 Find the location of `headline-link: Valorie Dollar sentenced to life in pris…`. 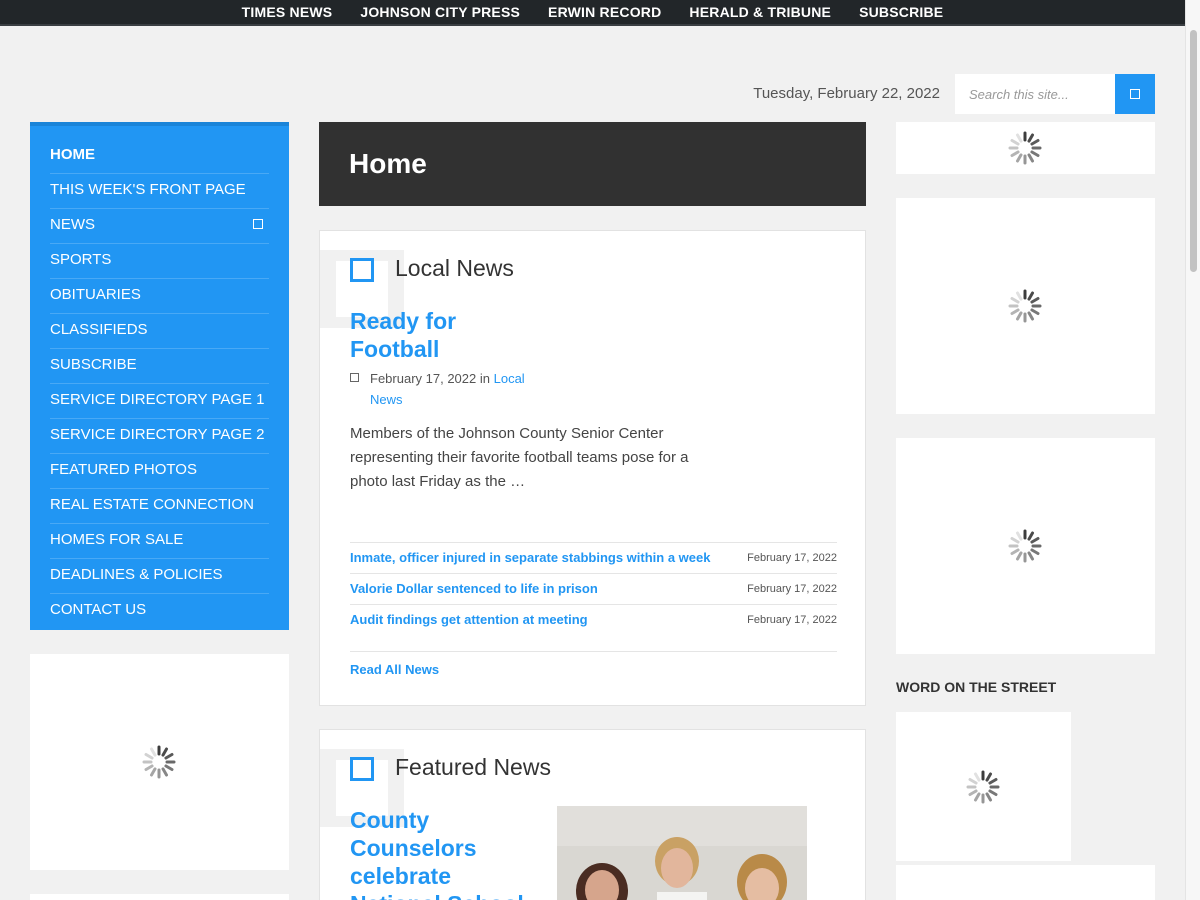

headline-link: Valorie Dollar sentenced to life in pris… is located at coordinates (474, 588).